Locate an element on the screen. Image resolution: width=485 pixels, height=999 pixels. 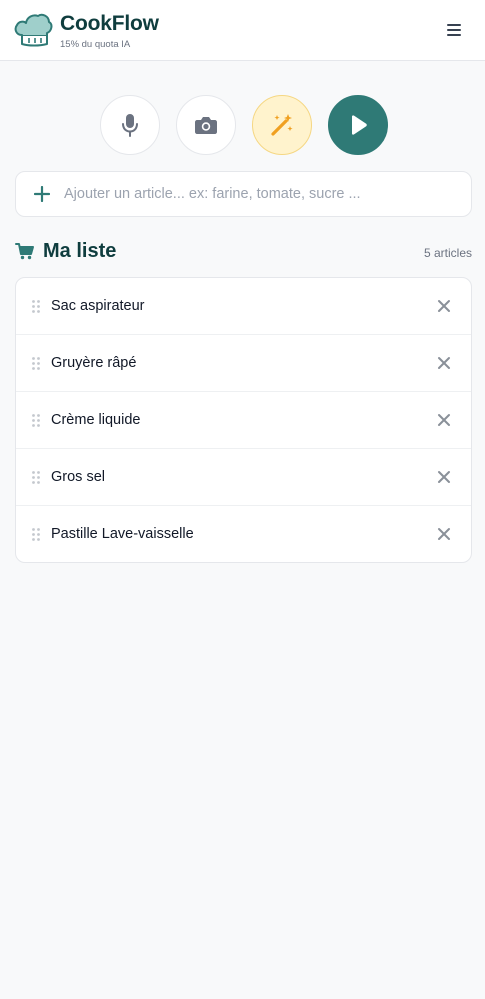
camera-icon is located at coordinates (206, 125).